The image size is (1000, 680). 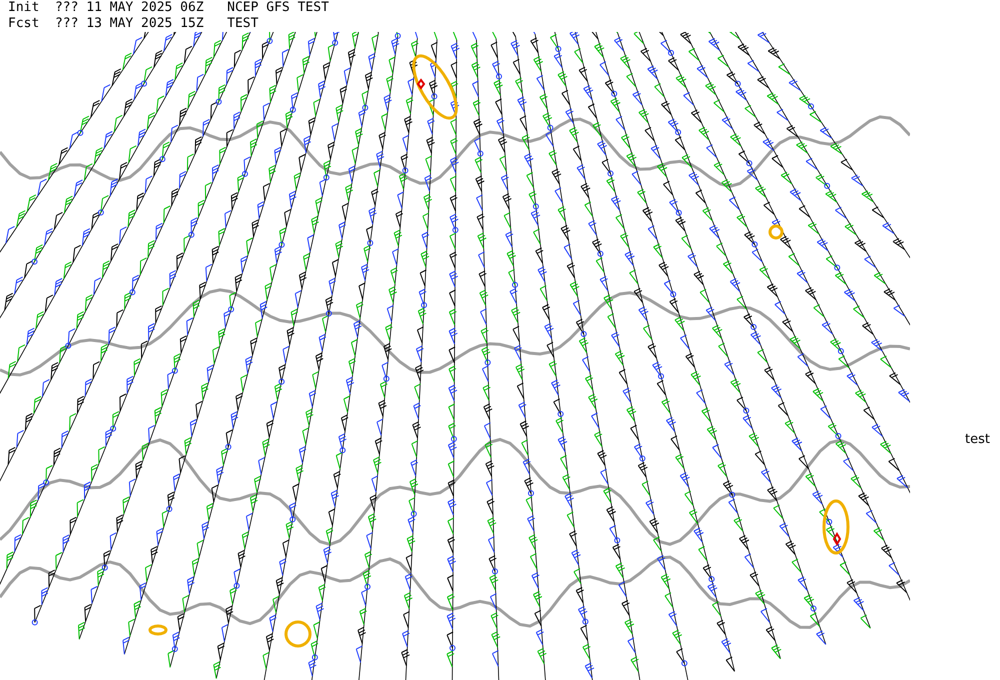 What do you see at coordinates (977, 439) in the screenshot?
I see `side-label: test` at bounding box center [977, 439].